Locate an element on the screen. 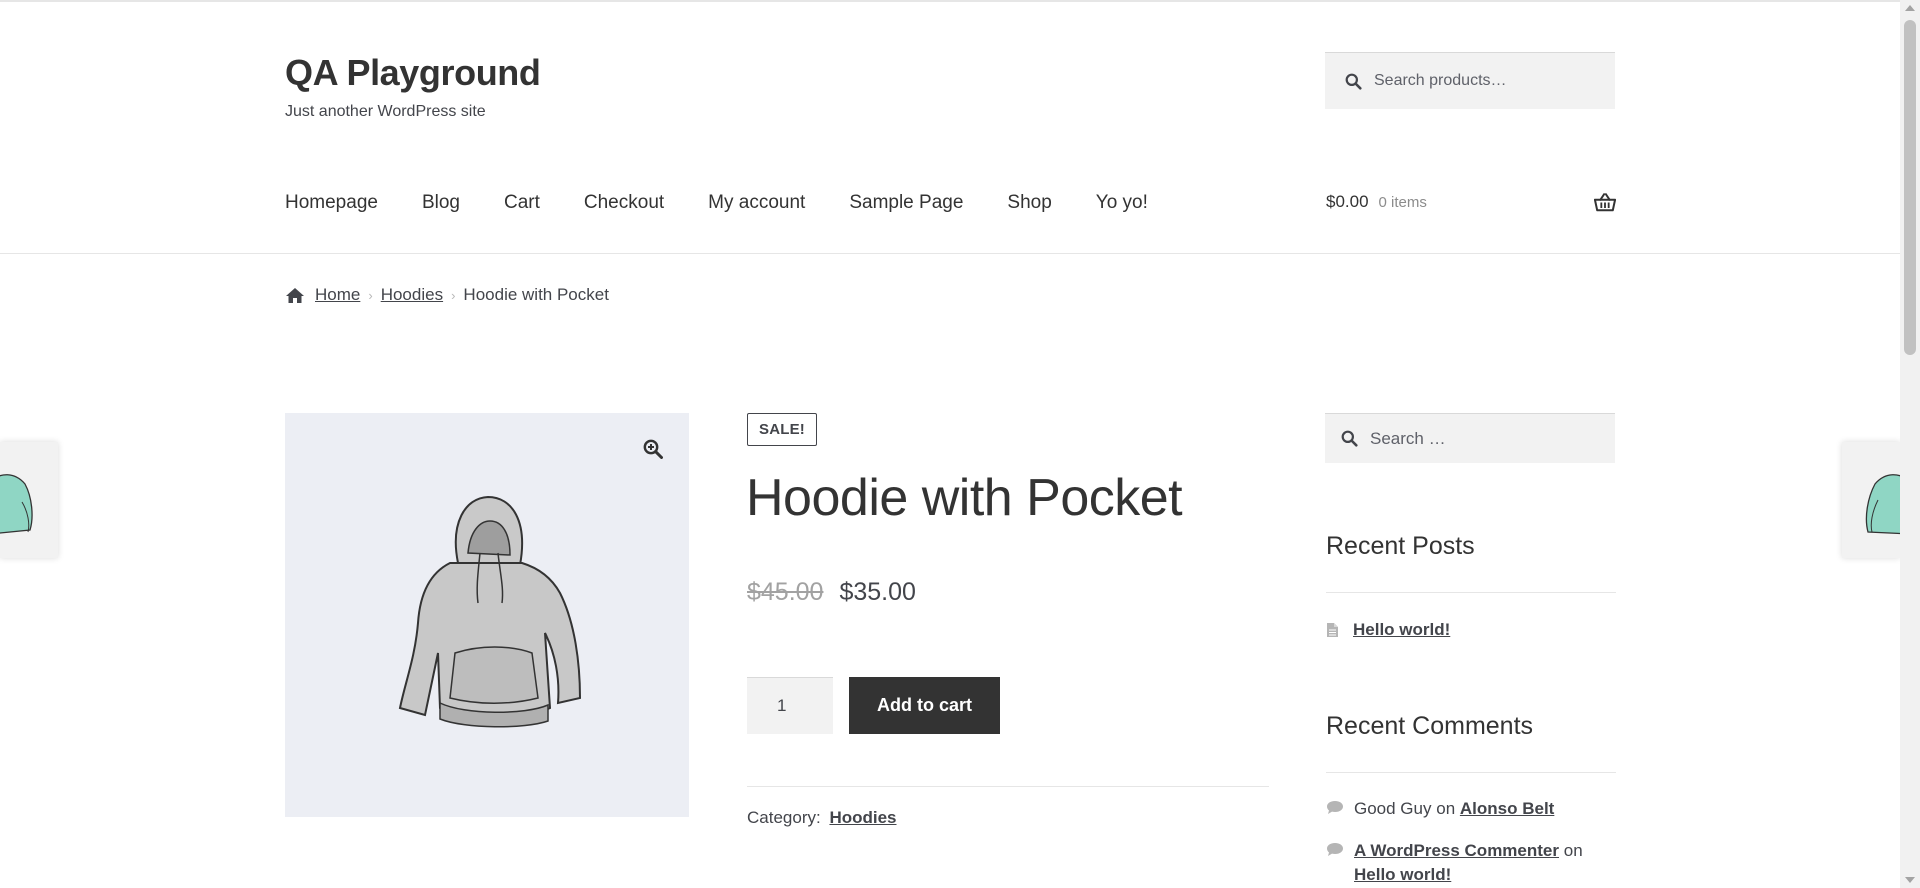  product-price: $45.00 $35.00 is located at coordinates (831, 592).